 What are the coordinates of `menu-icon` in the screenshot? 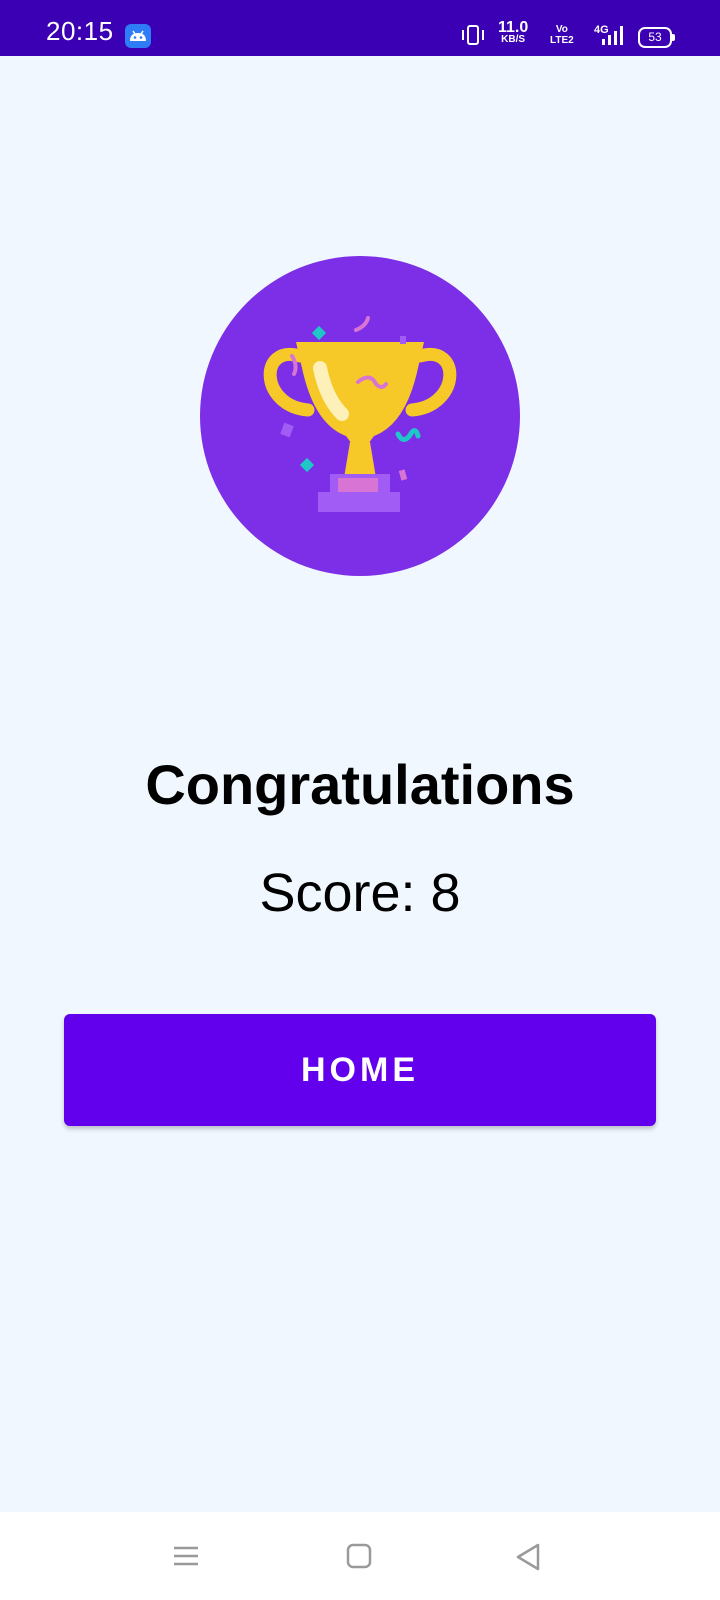 It's located at (186, 1558).